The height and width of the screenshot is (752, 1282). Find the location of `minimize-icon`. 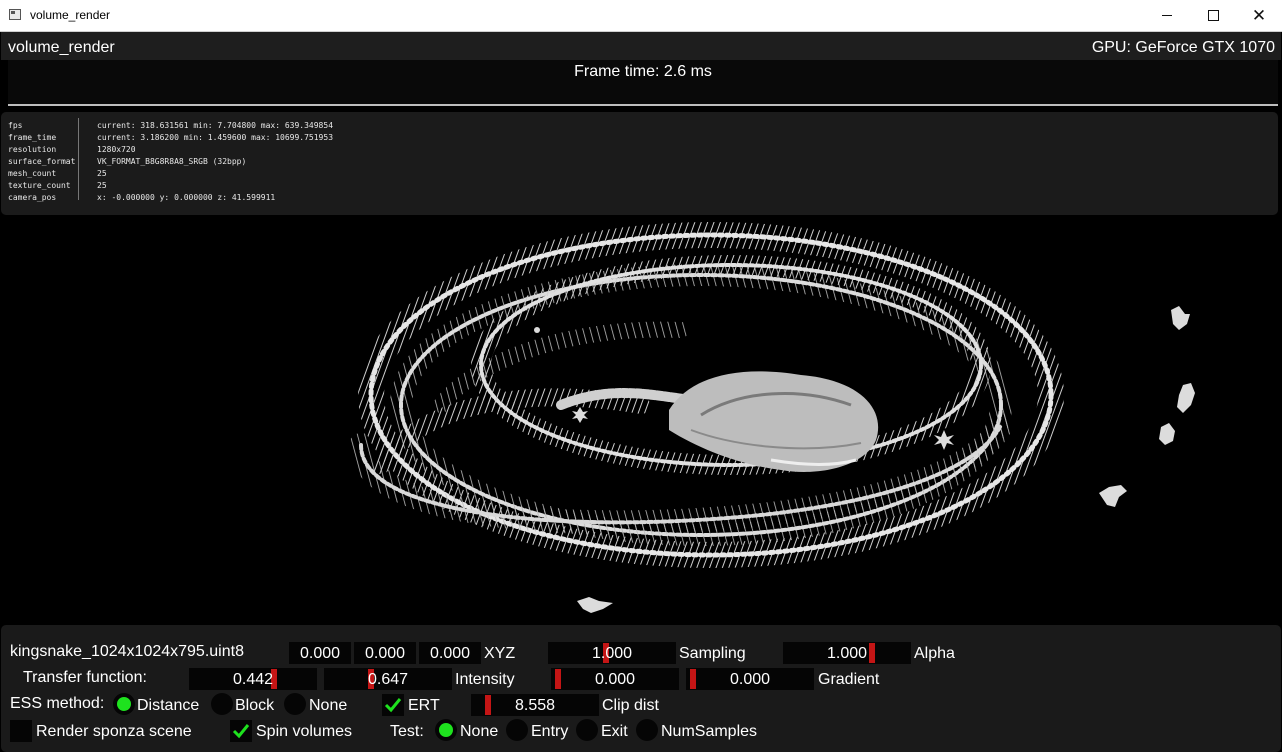

minimize-icon is located at coordinates (1167, 15).